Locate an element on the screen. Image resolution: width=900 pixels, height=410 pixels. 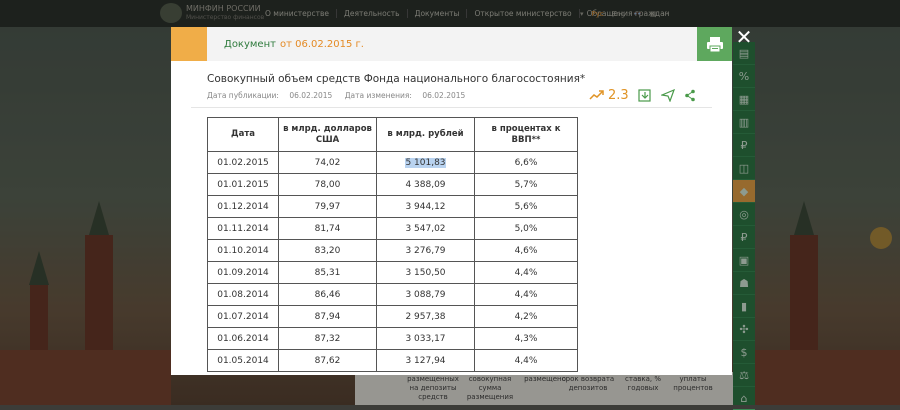
cell-rub: 3 127,94 is located at coordinates (425, 360).